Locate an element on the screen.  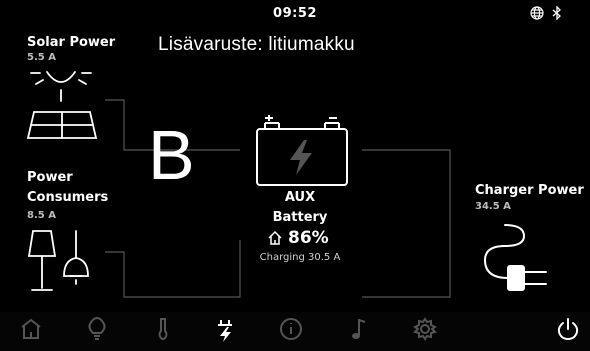
power-icon is located at coordinates (228, 331).